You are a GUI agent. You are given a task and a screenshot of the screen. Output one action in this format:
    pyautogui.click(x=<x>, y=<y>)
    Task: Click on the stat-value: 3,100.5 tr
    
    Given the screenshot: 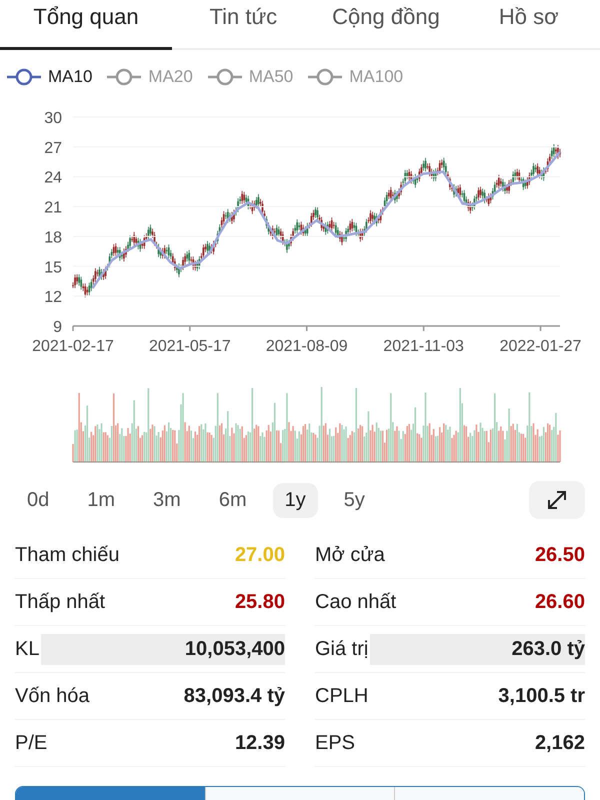 What is the action you would take?
    pyautogui.click(x=541, y=696)
    